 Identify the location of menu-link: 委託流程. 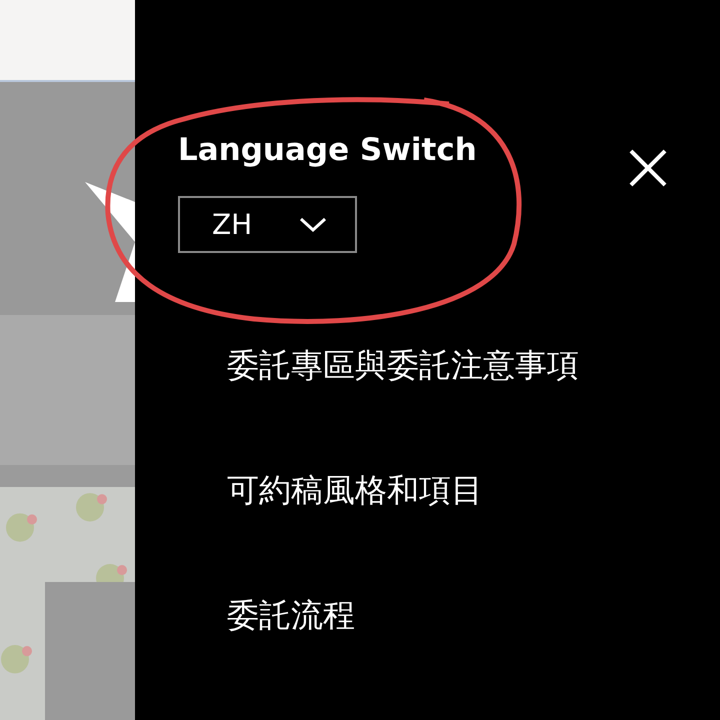
(473, 615).